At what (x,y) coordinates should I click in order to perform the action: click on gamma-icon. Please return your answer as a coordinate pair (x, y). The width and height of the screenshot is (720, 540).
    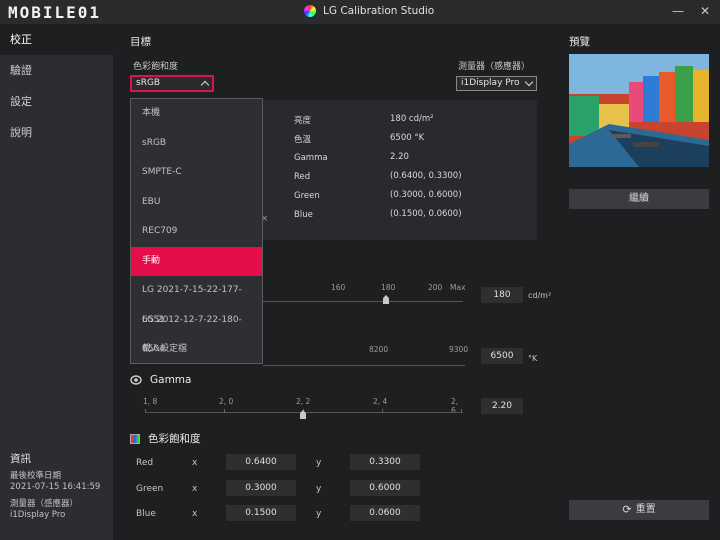
    Looking at the image, I should click on (136, 380).